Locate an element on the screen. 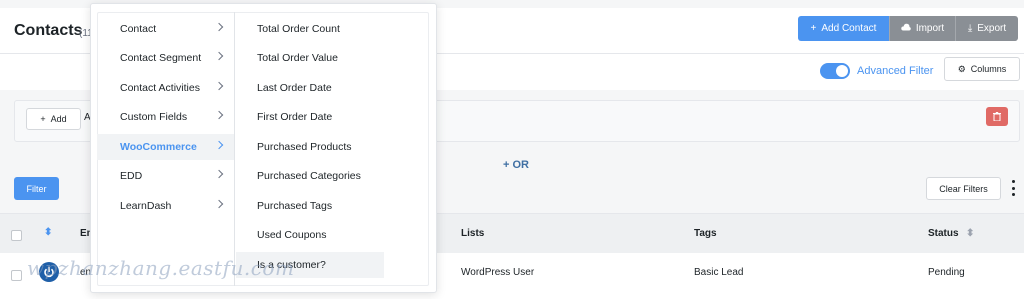 Image resolution: width=1024 pixels, height=299 pixels. category-contact: Contact is located at coordinates (165, 29).